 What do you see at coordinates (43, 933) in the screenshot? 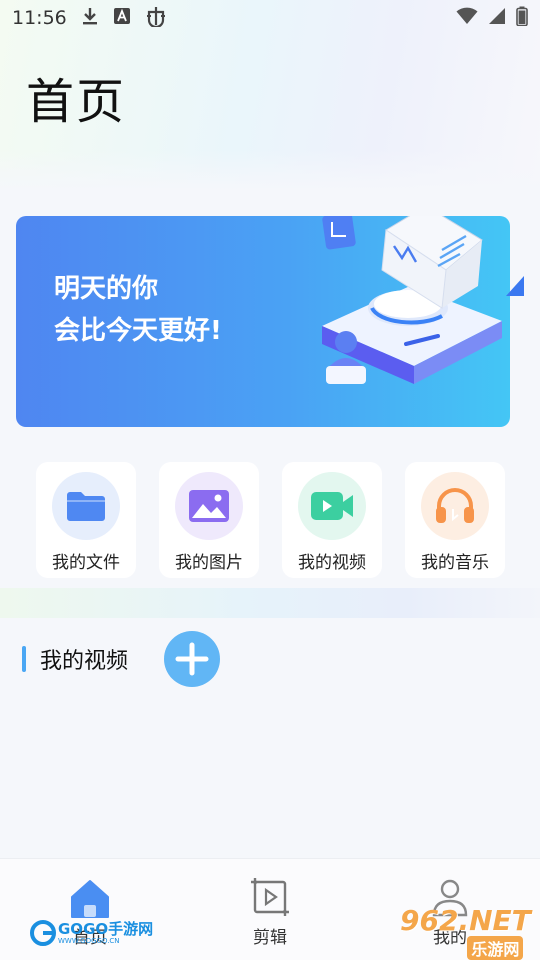
I see `gogo-logo-icon` at bounding box center [43, 933].